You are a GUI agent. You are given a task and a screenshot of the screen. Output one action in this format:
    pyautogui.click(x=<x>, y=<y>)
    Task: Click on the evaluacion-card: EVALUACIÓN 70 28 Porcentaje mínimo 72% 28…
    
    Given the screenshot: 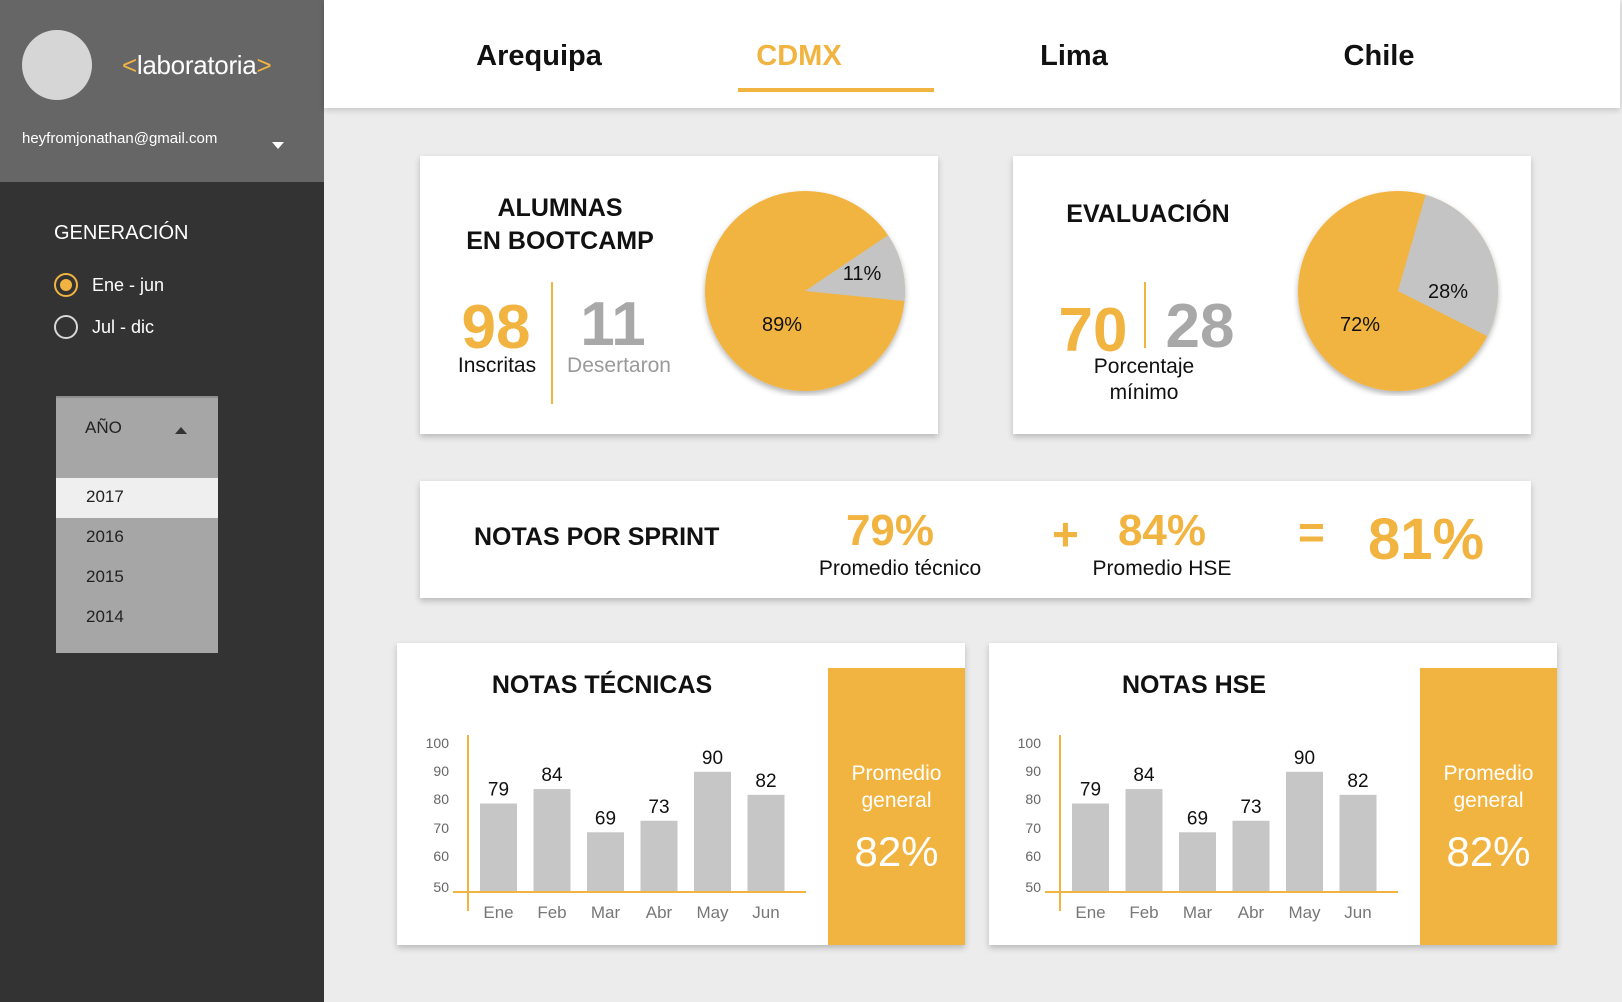 What is the action you would take?
    pyautogui.click(x=1272, y=295)
    